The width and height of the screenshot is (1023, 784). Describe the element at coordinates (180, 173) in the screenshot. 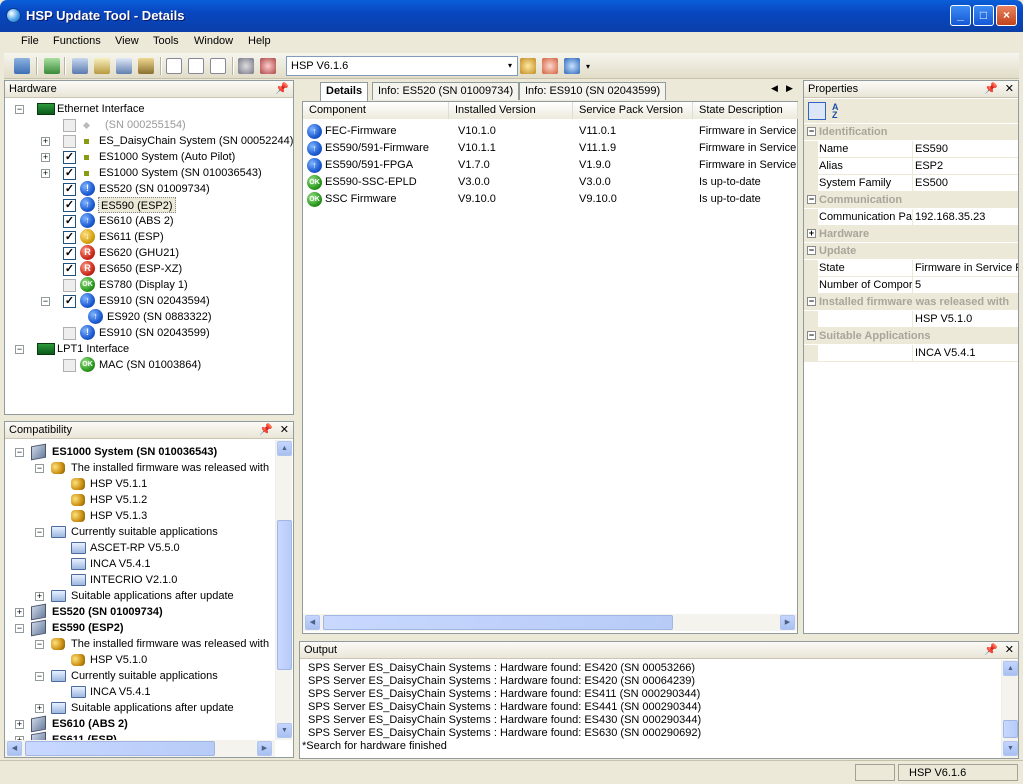

I see `tree-item-es1000-sn: ES1000 System (SN 010036543)` at that location.